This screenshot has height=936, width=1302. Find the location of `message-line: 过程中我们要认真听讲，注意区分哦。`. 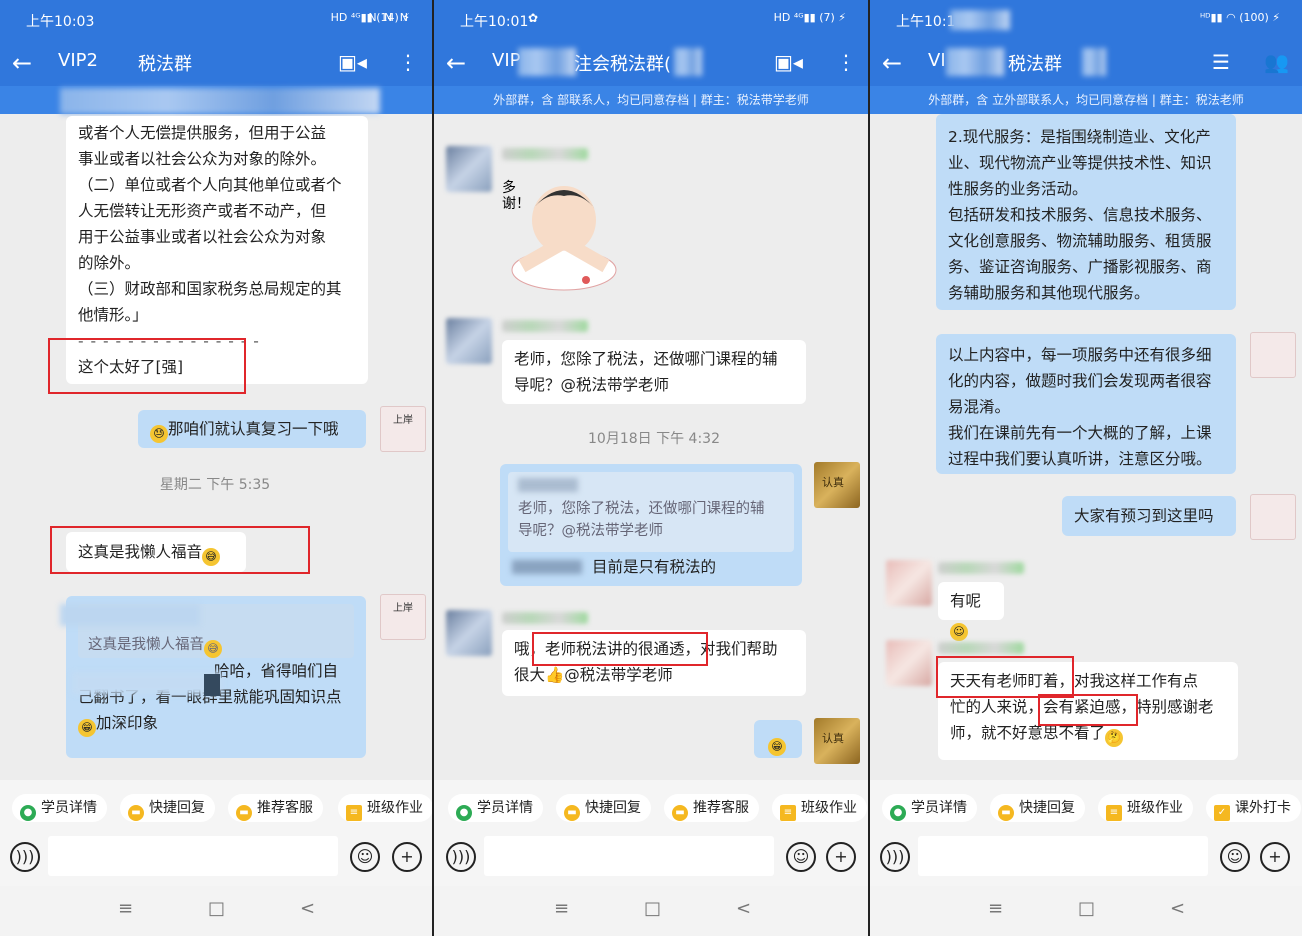

message-line: 过程中我们要认真听讲，注意区分哦。 is located at coordinates (1080, 459).